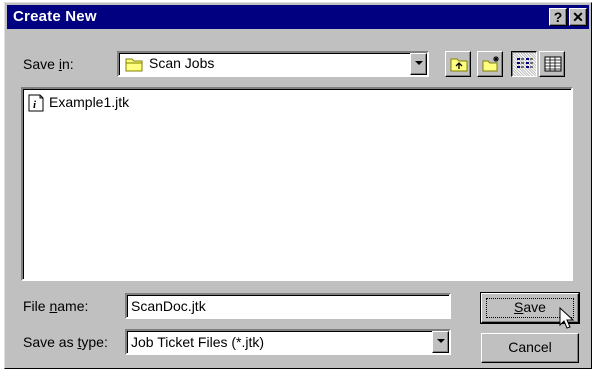 This screenshot has width=596, height=373. Describe the element at coordinates (56, 306) in the screenshot. I see `file-name-label: File name:` at that location.